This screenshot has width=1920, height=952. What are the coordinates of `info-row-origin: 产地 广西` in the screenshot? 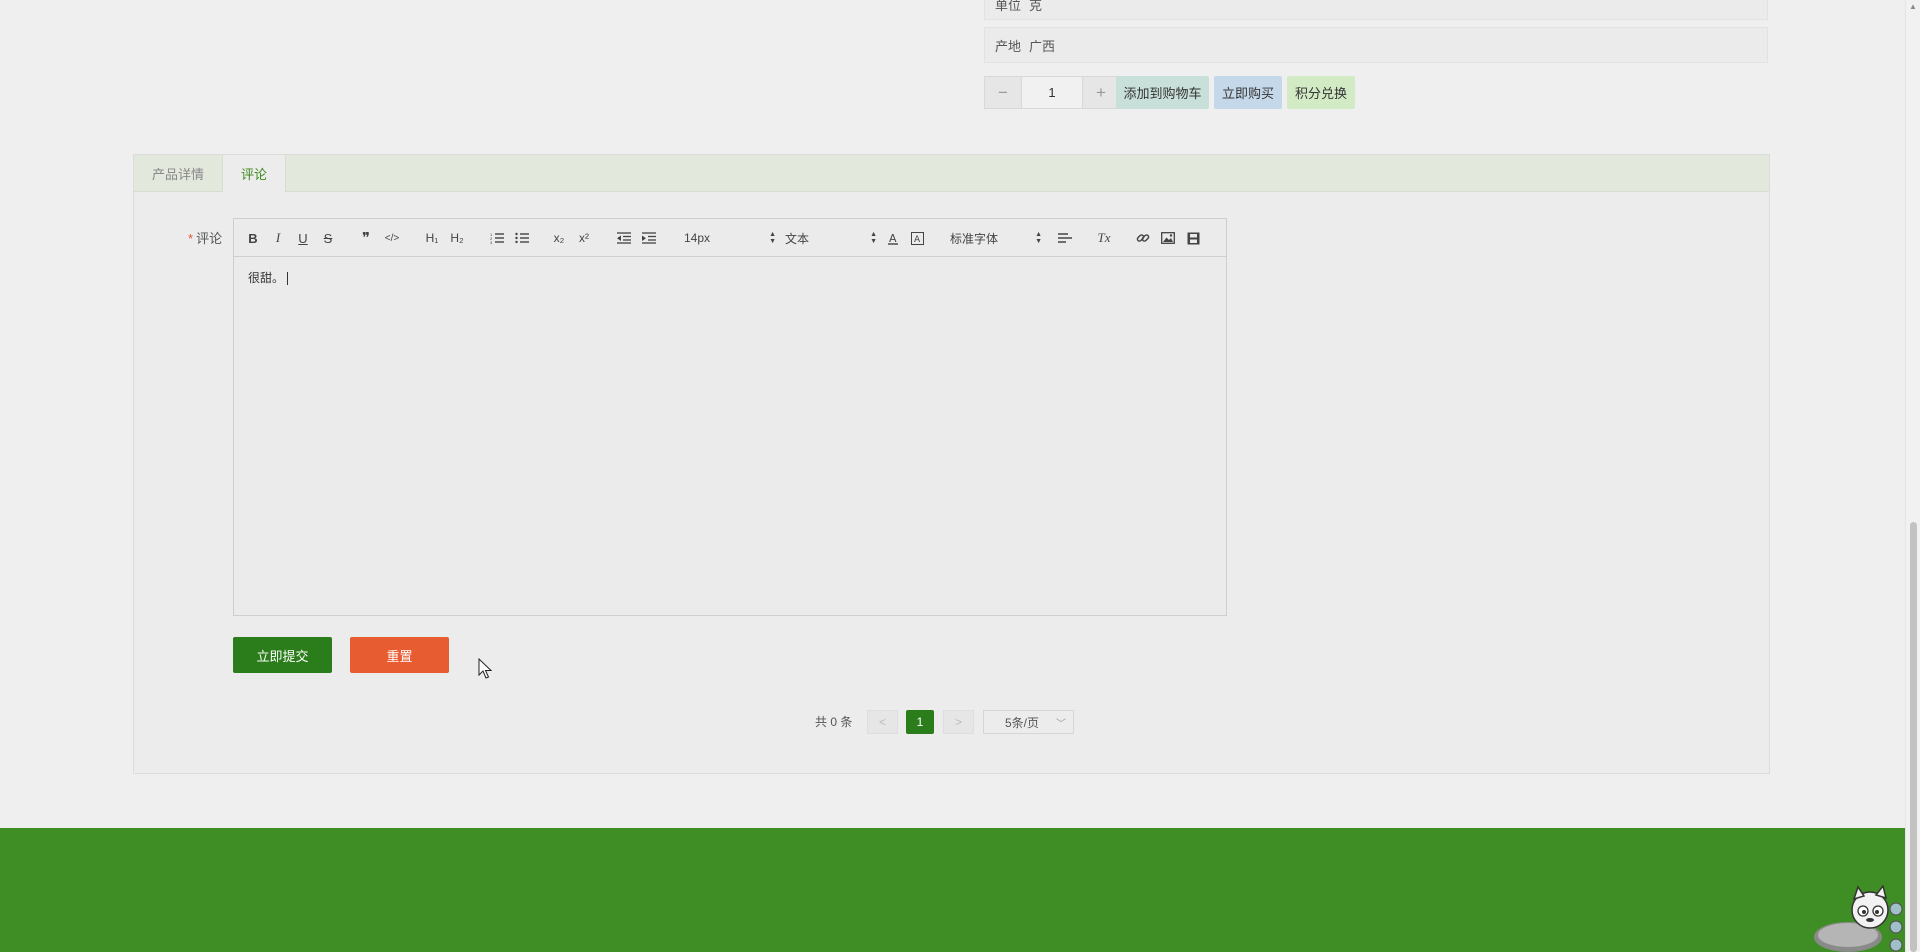 It's located at (1376, 45).